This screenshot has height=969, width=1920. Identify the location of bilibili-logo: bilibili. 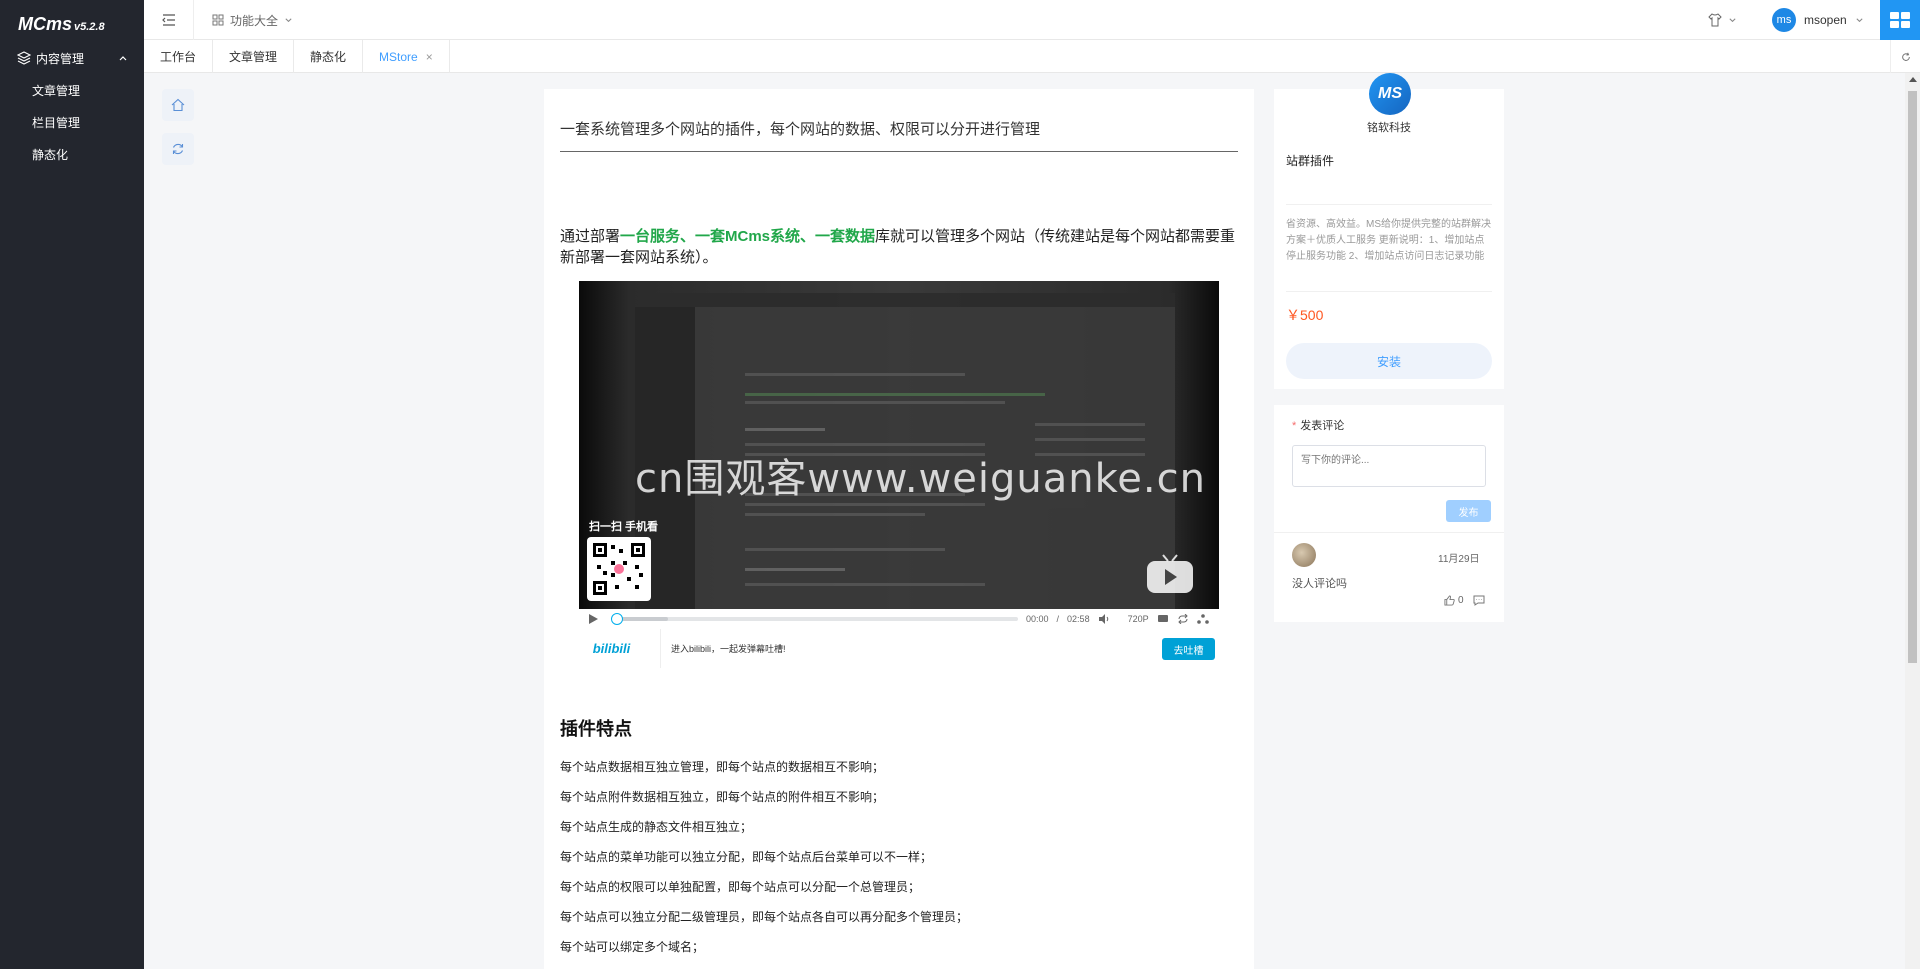
(611, 648).